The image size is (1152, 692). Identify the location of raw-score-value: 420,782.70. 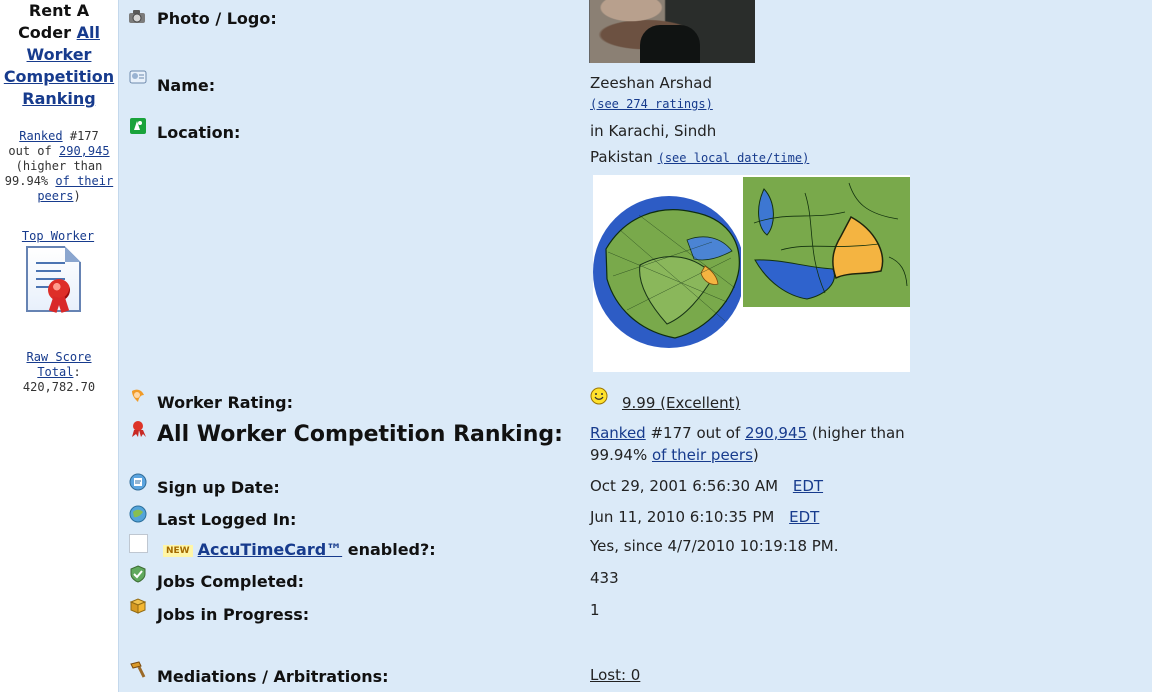
(59, 387).